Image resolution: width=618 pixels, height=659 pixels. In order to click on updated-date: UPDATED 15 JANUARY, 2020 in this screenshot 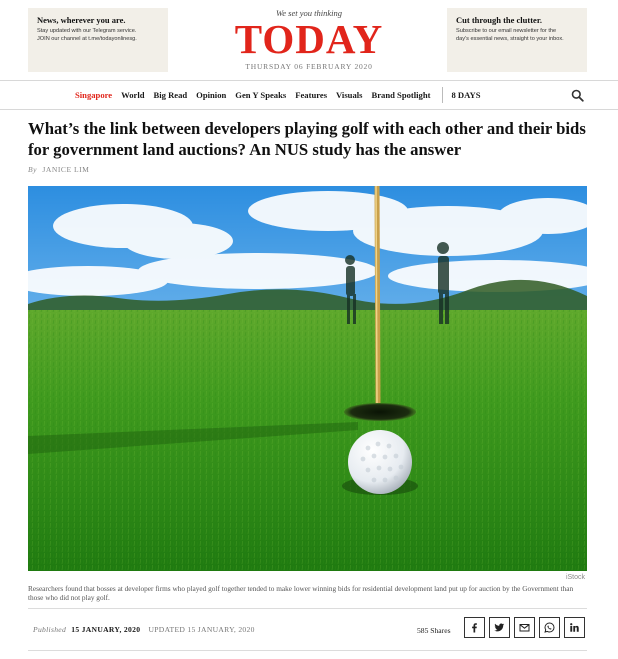, I will do `click(201, 629)`.